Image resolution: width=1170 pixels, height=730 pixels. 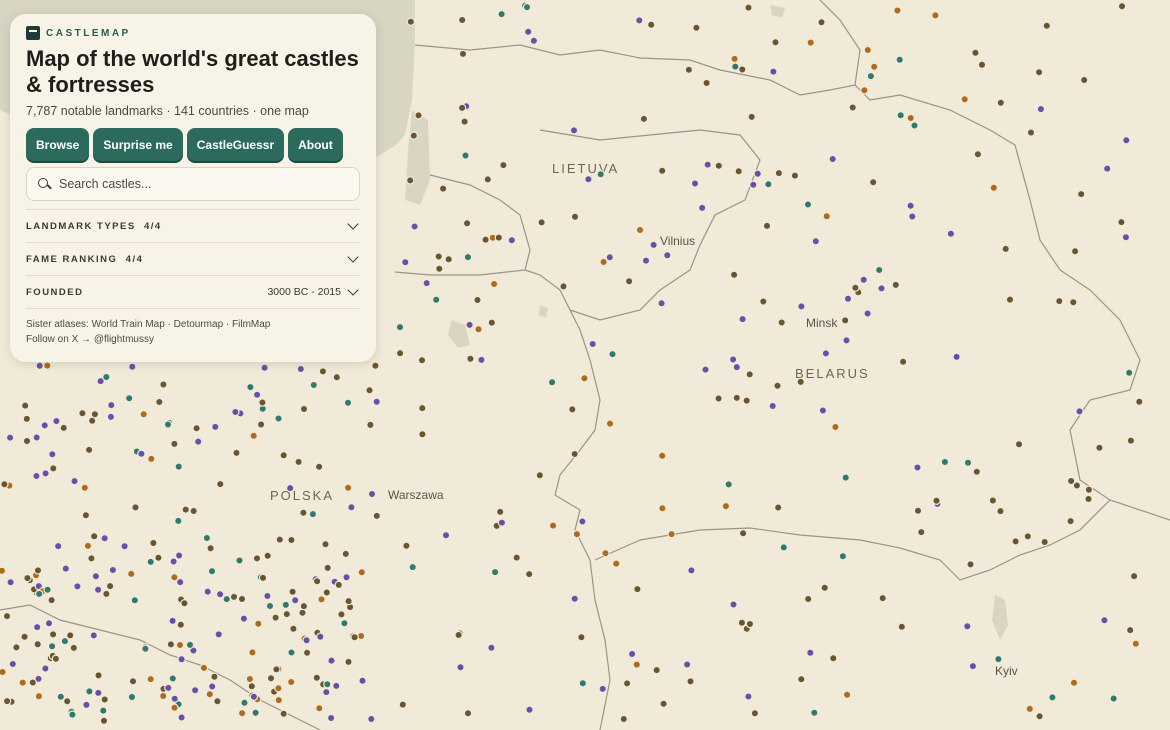 I want to click on surprise-me-button: Surprise me, so click(x=138, y=144).